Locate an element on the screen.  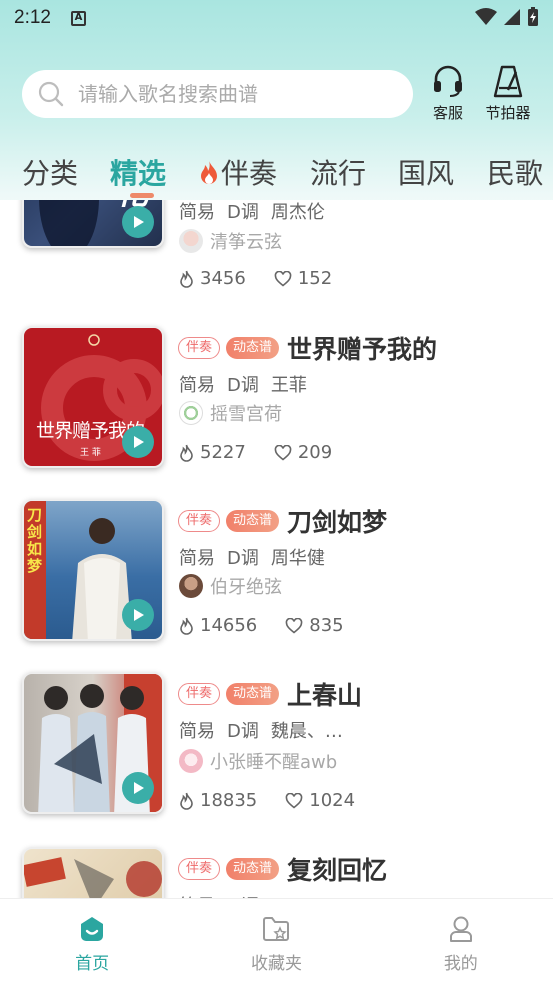
artist: 周华健 is located at coordinates (297, 558).